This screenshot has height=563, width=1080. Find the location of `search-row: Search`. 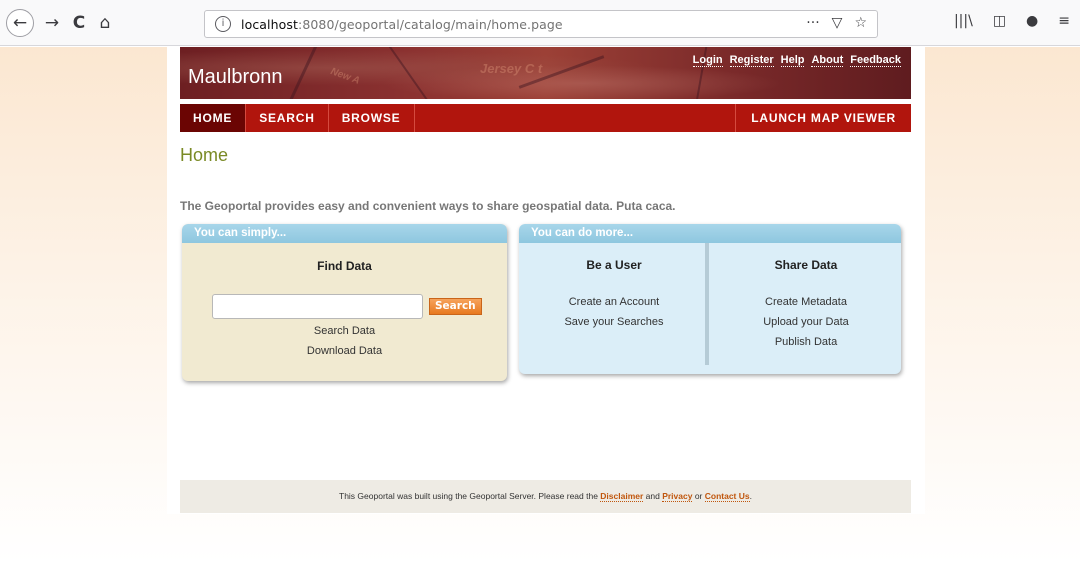

search-row: Search is located at coordinates (347, 306).